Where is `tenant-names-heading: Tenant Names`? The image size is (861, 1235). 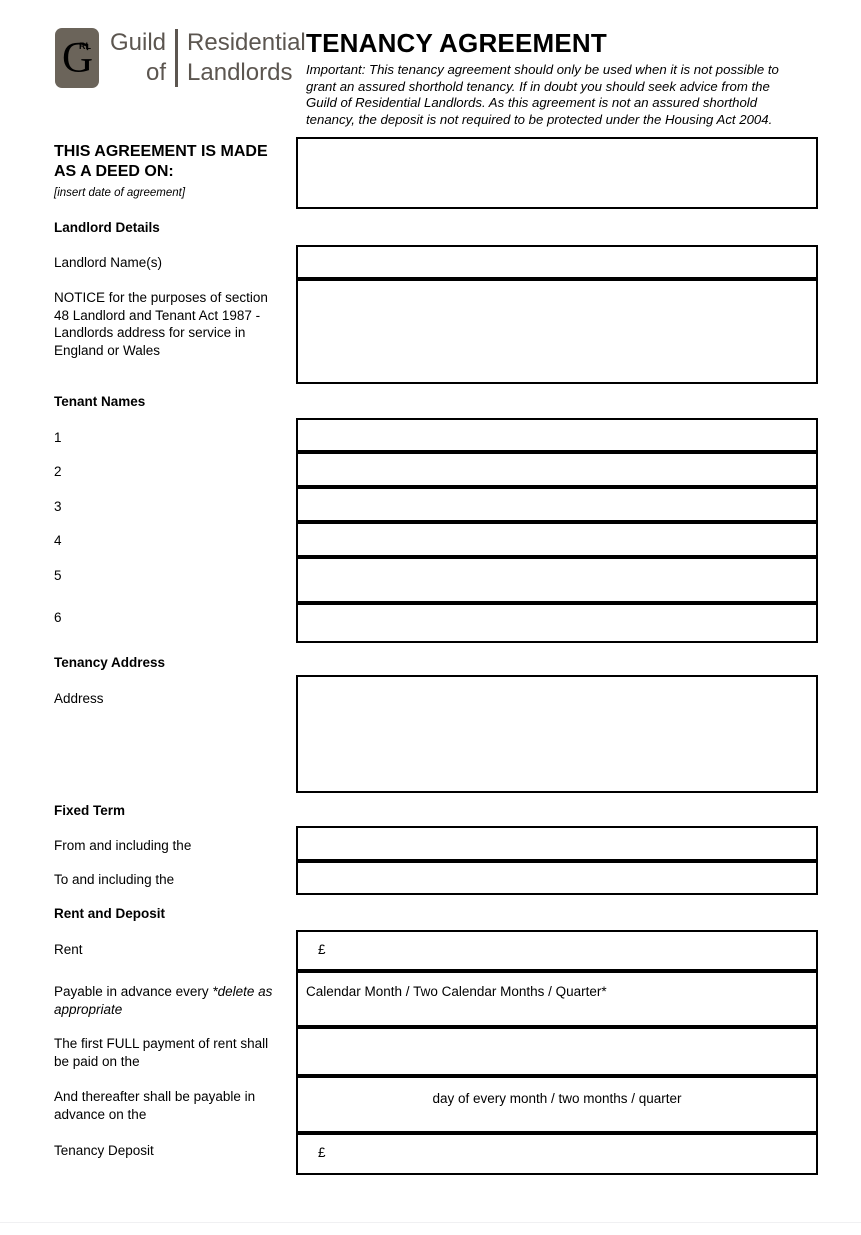
tenant-names-heading: Tenant Names is located at coordinates (100, 401).